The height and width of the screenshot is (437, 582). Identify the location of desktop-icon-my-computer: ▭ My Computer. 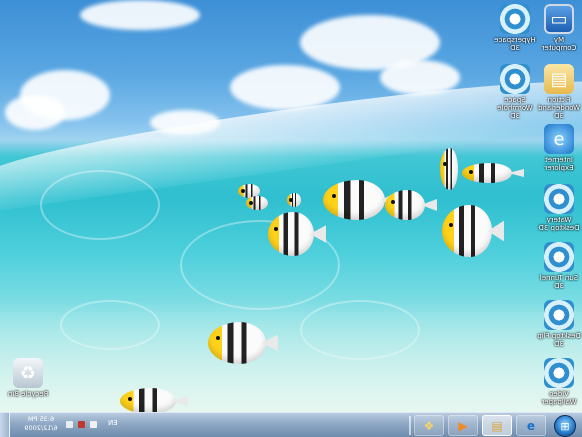
(559, 28).